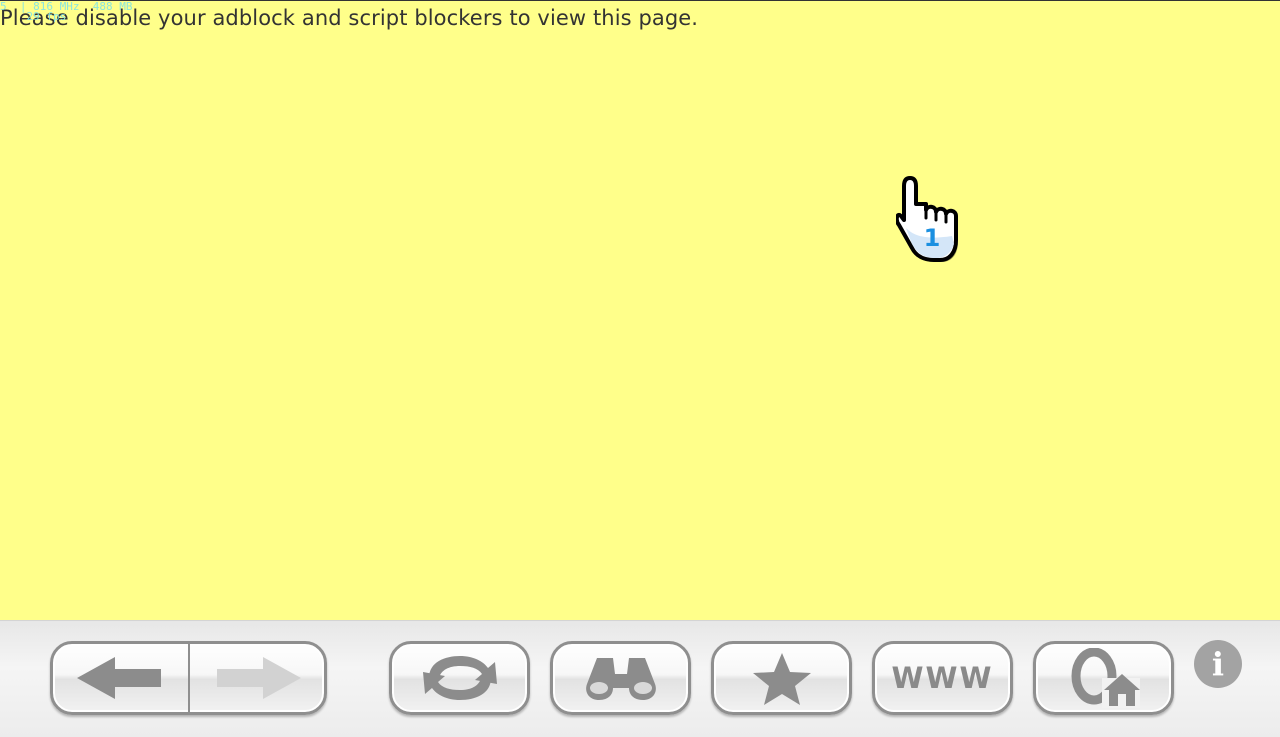 This screenshot has width=1280, height=737. I want to click on arrow-right-icon, so click(258, 678).